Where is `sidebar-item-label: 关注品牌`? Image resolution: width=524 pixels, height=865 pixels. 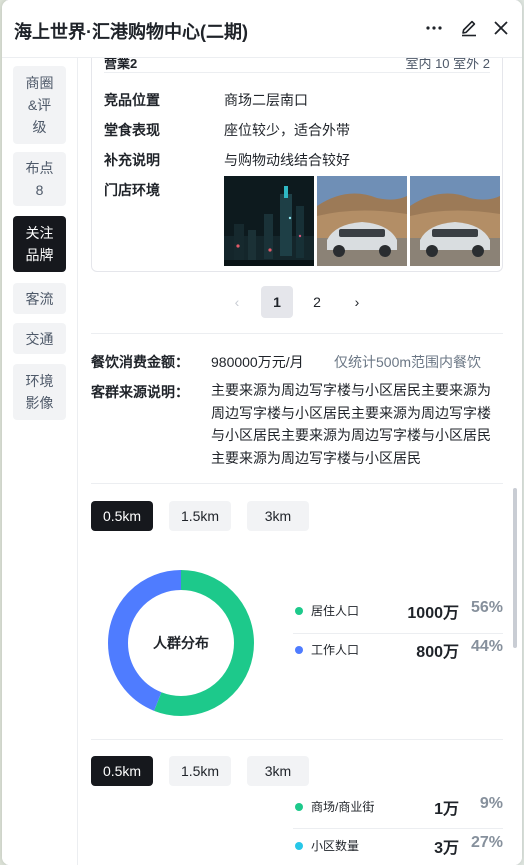 sidebar-item-label: 关注品牌 is located at coordinates (39, 244).